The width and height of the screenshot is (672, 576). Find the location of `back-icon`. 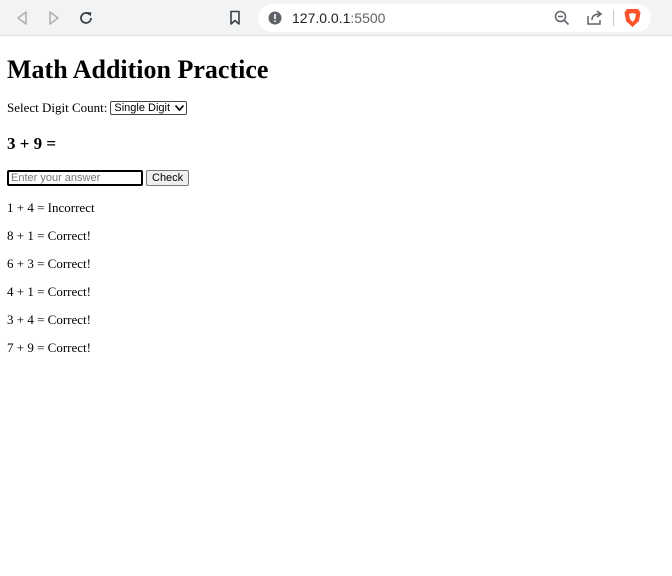

back-icon is located at coordinates (22, 18).